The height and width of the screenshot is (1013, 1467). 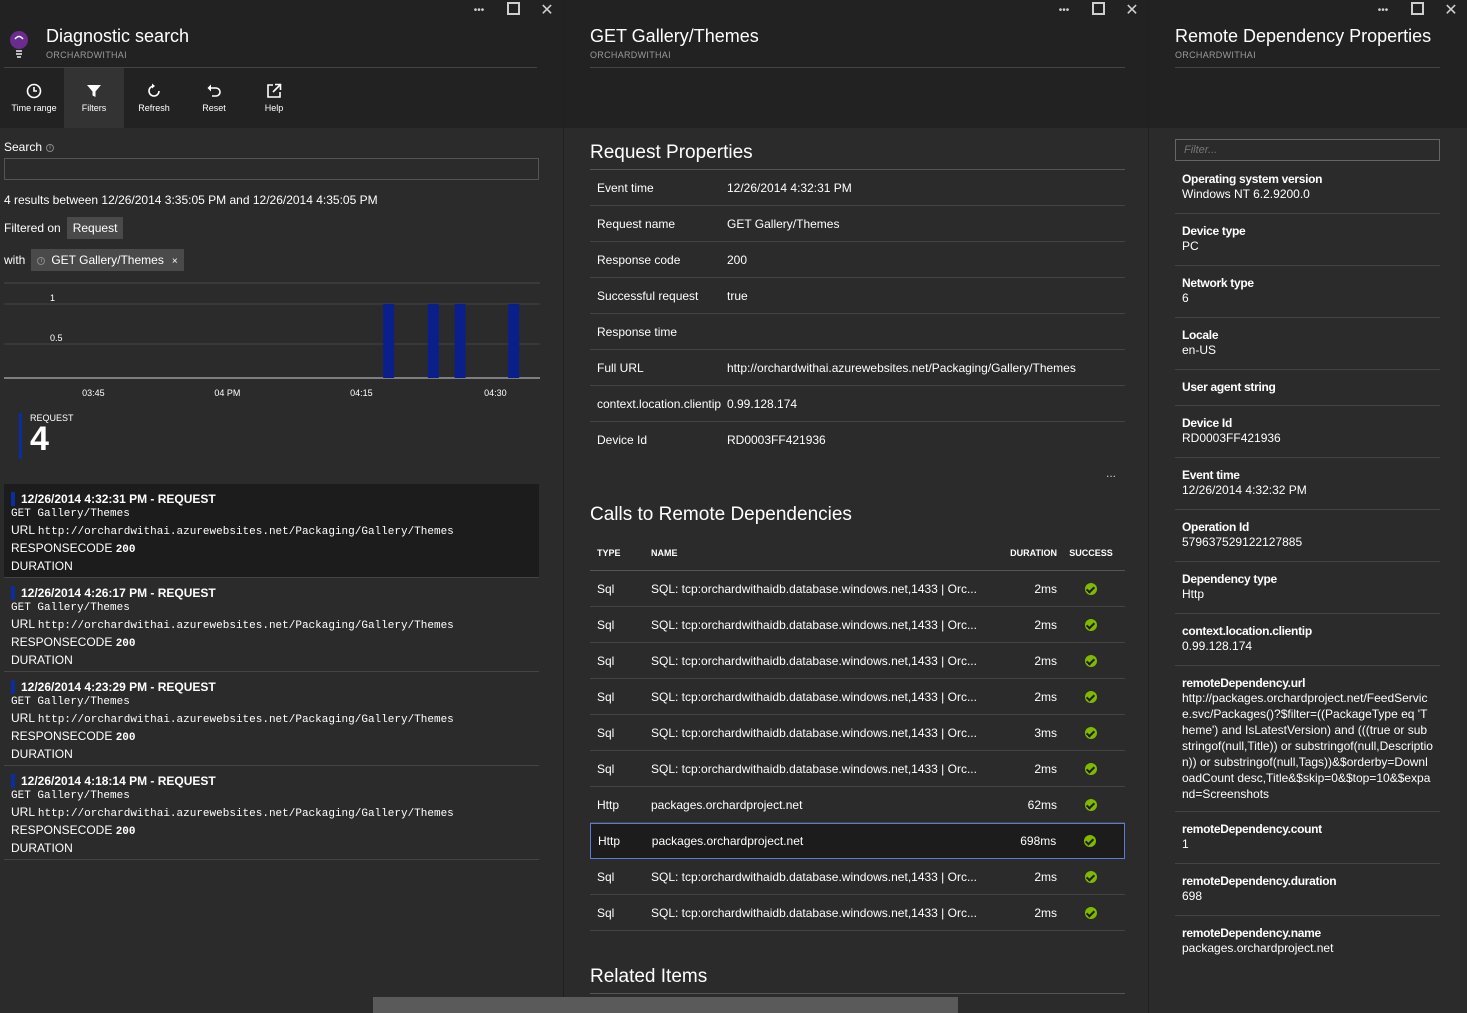 I want to click on result-title: 12/26/2014 4:23:29 PM - REQUEST, so click(x=271, y=687).